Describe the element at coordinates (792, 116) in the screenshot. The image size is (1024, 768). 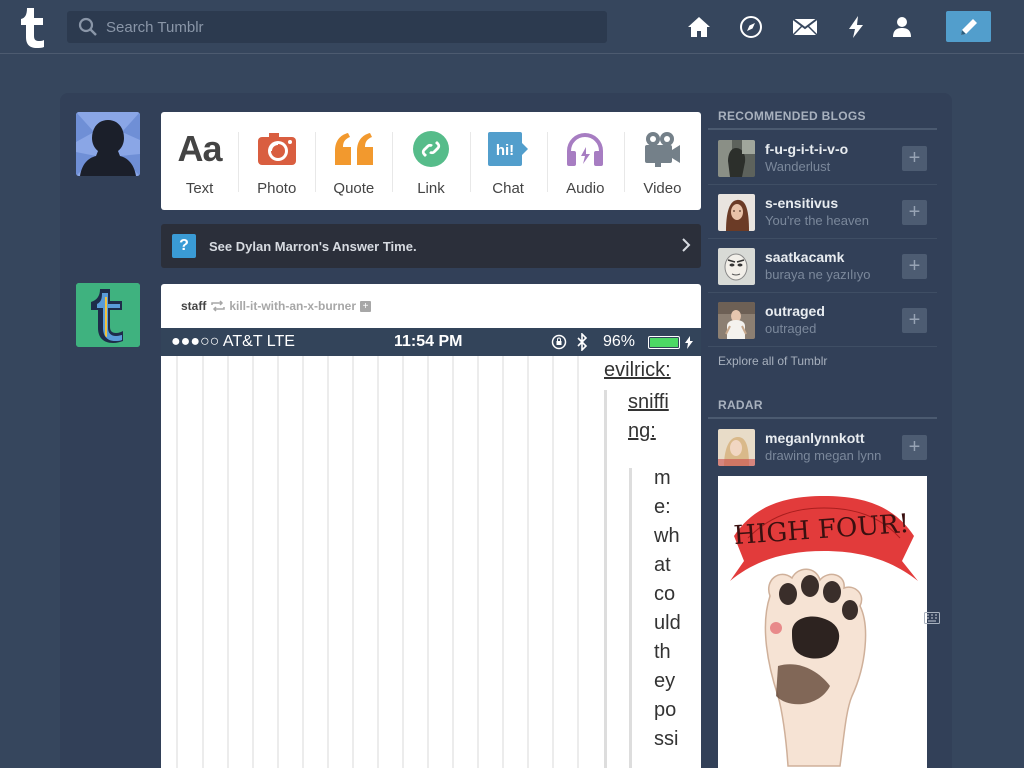
I see `recommended-blogs-heading: RECOMMENDED BLOGS` at that location.